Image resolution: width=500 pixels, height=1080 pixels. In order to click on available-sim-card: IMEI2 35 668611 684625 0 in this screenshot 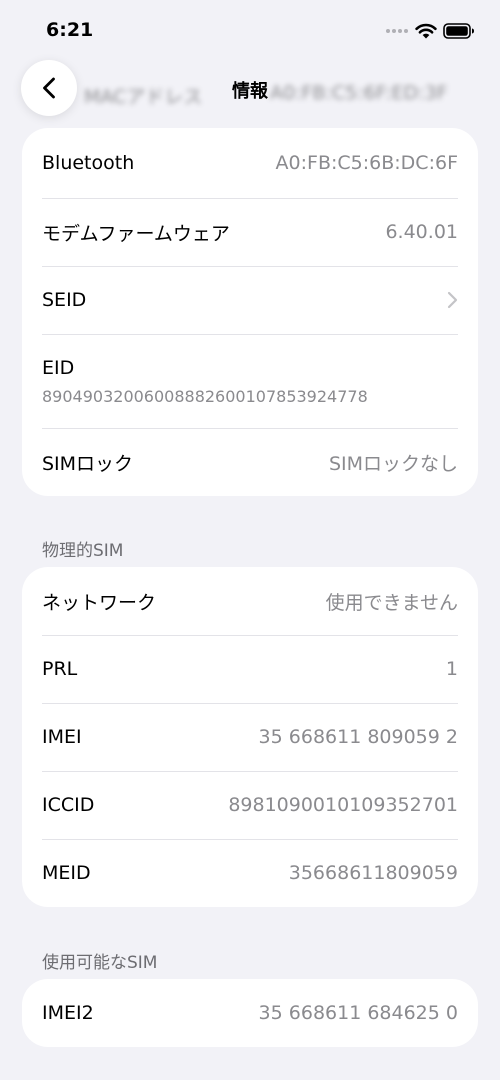, I will do `click(250, 1013)`.